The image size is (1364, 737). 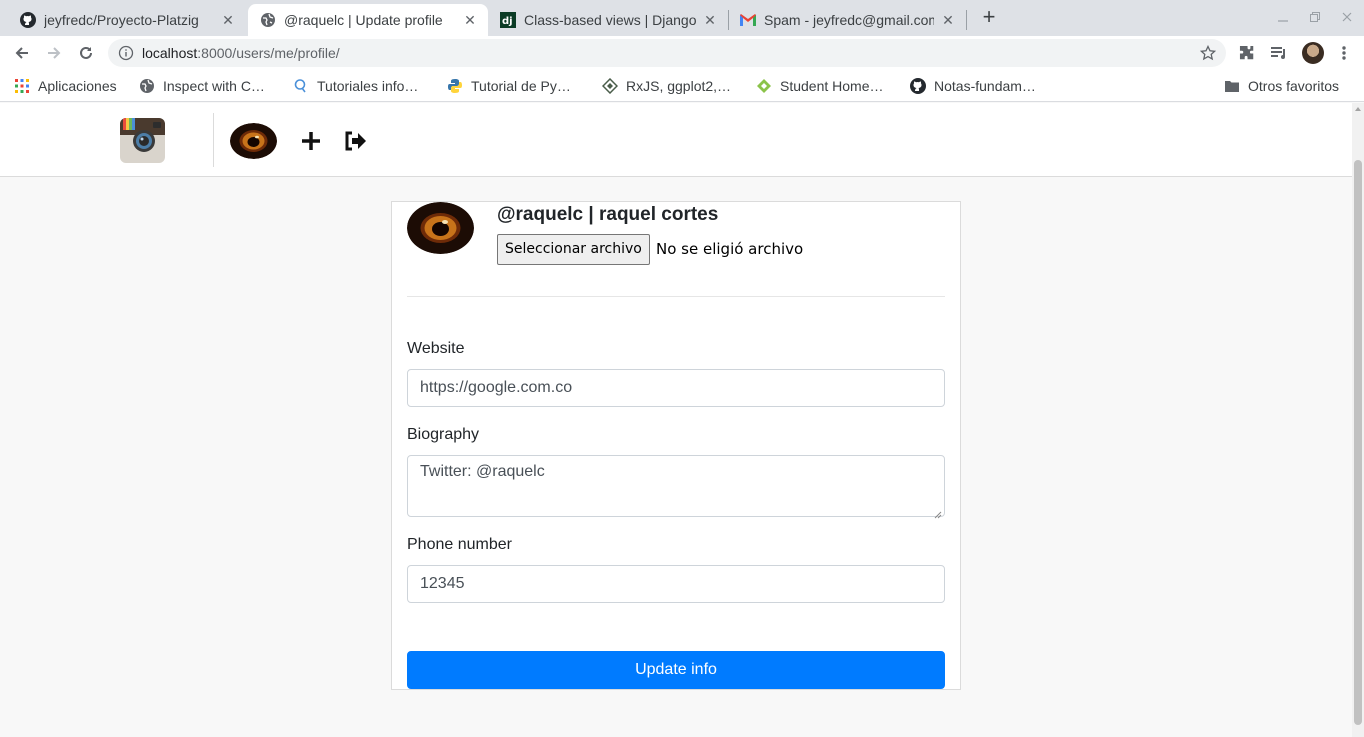 I want to click on menu-kebab-icon, so click(x=1344, y=53).